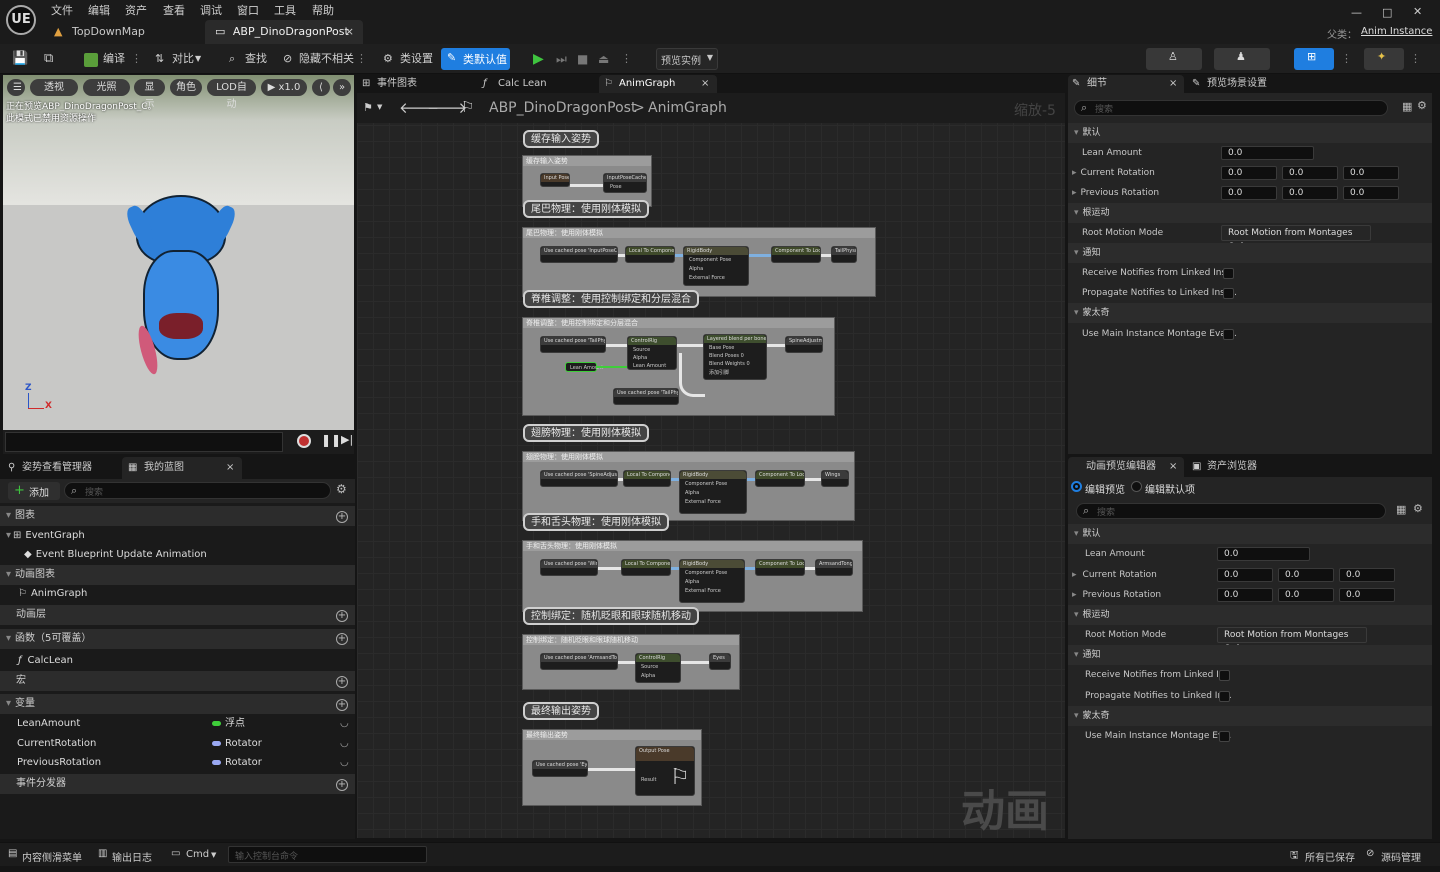  I want to click on menu-tools: 工具, so click(285, 10).